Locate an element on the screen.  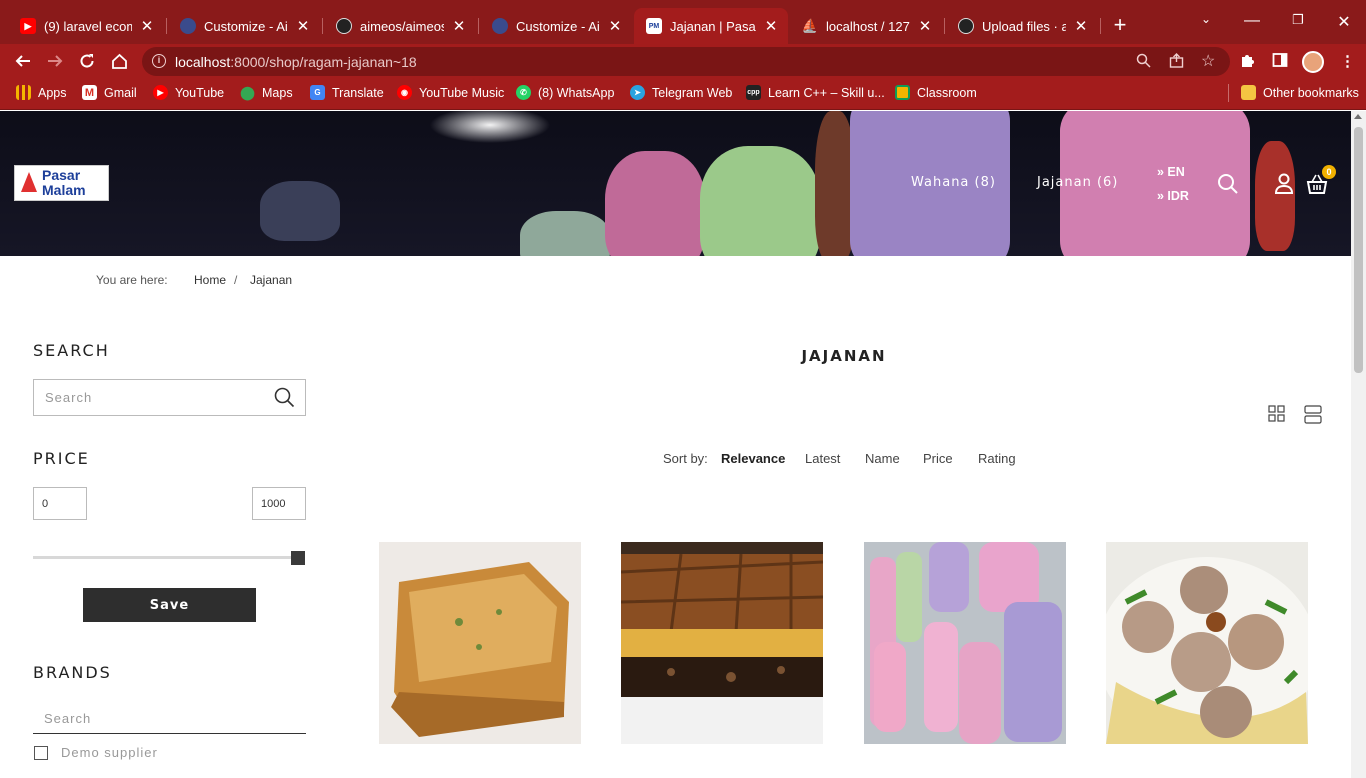
side-panel-icon is located at coordinates (1280, 62).